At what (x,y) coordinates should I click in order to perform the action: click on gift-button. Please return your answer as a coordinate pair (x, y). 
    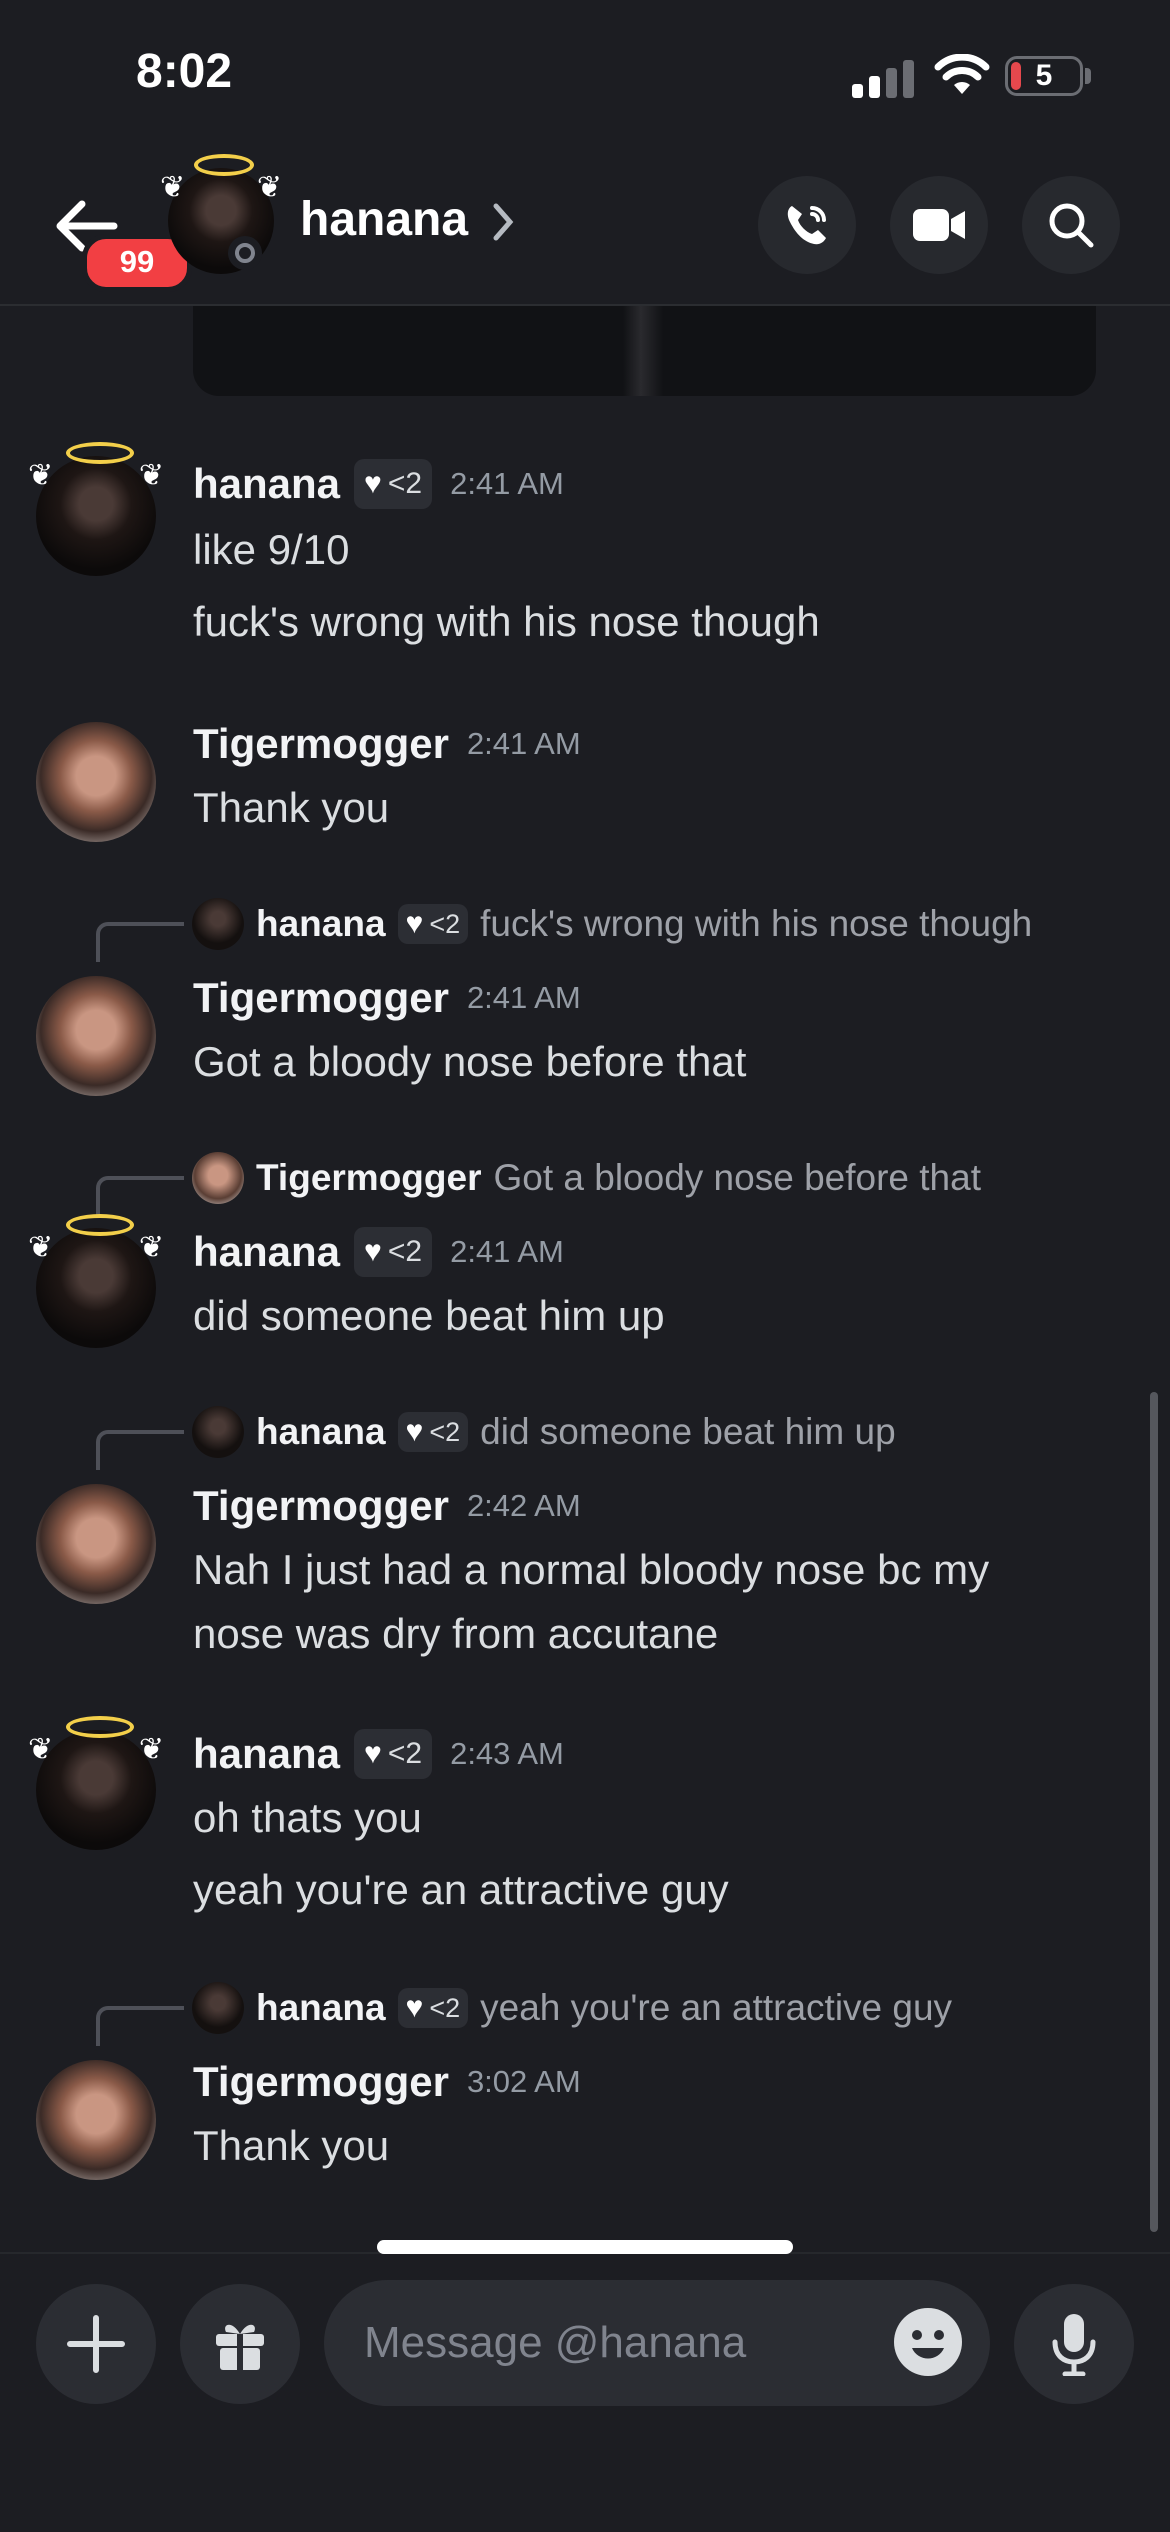
    Looking at the image, I should click on (240, 2344).